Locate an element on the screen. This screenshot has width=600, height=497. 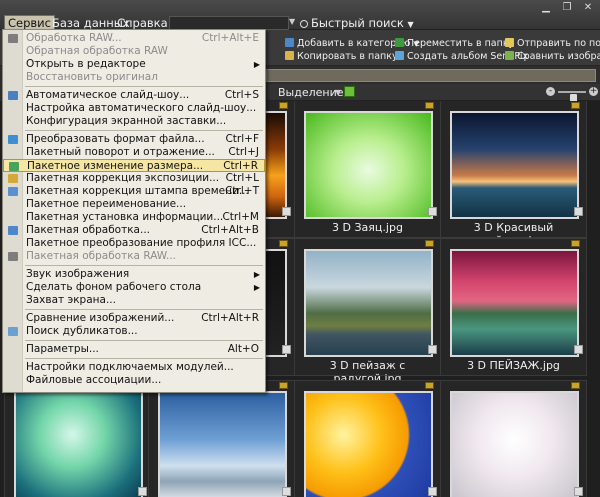
copy-to-folder-button: Копировать в папку is located at coordinates (341, 57).